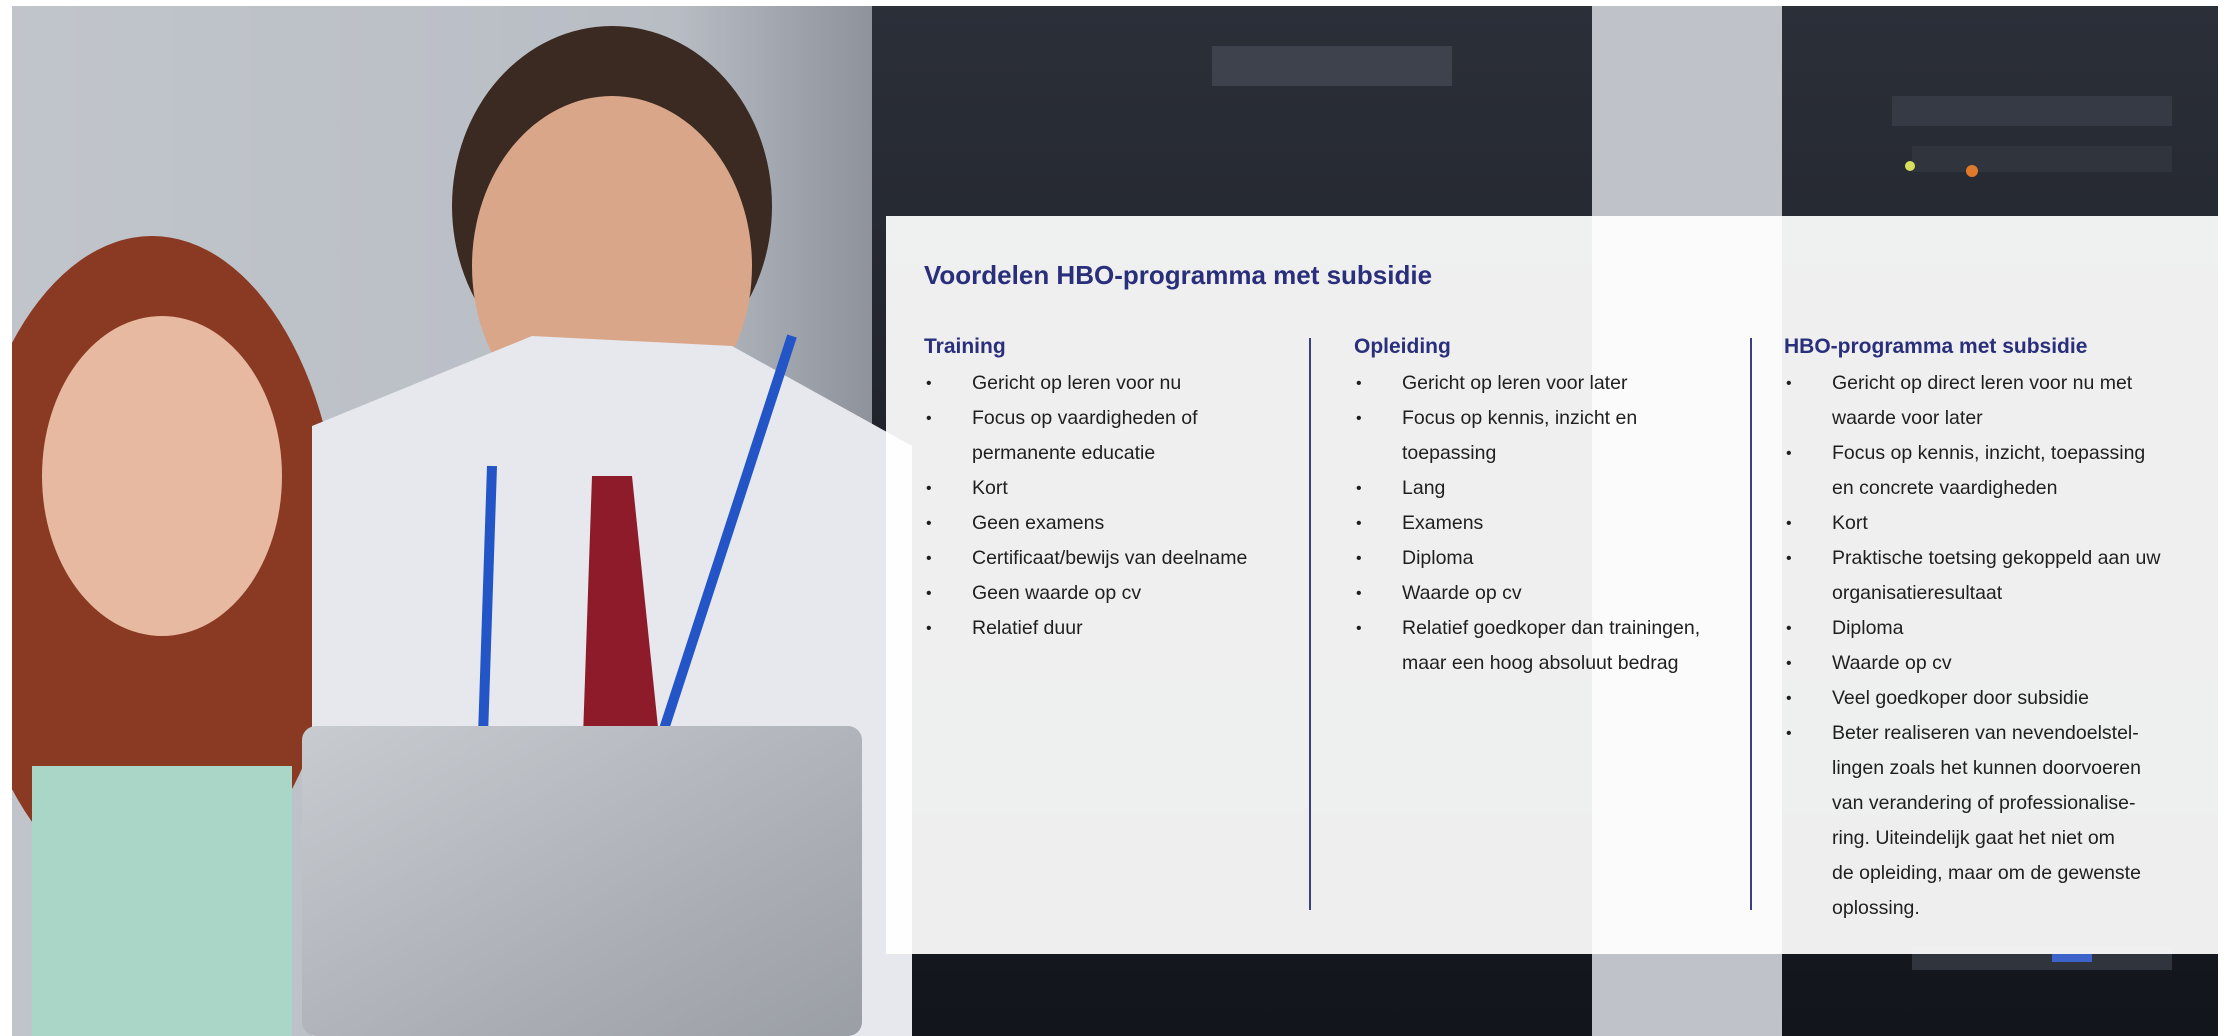 This screenshot has height=1036, width=2228. I want to click on list-item: van verandering of professionalise-, so click(1984, 803).